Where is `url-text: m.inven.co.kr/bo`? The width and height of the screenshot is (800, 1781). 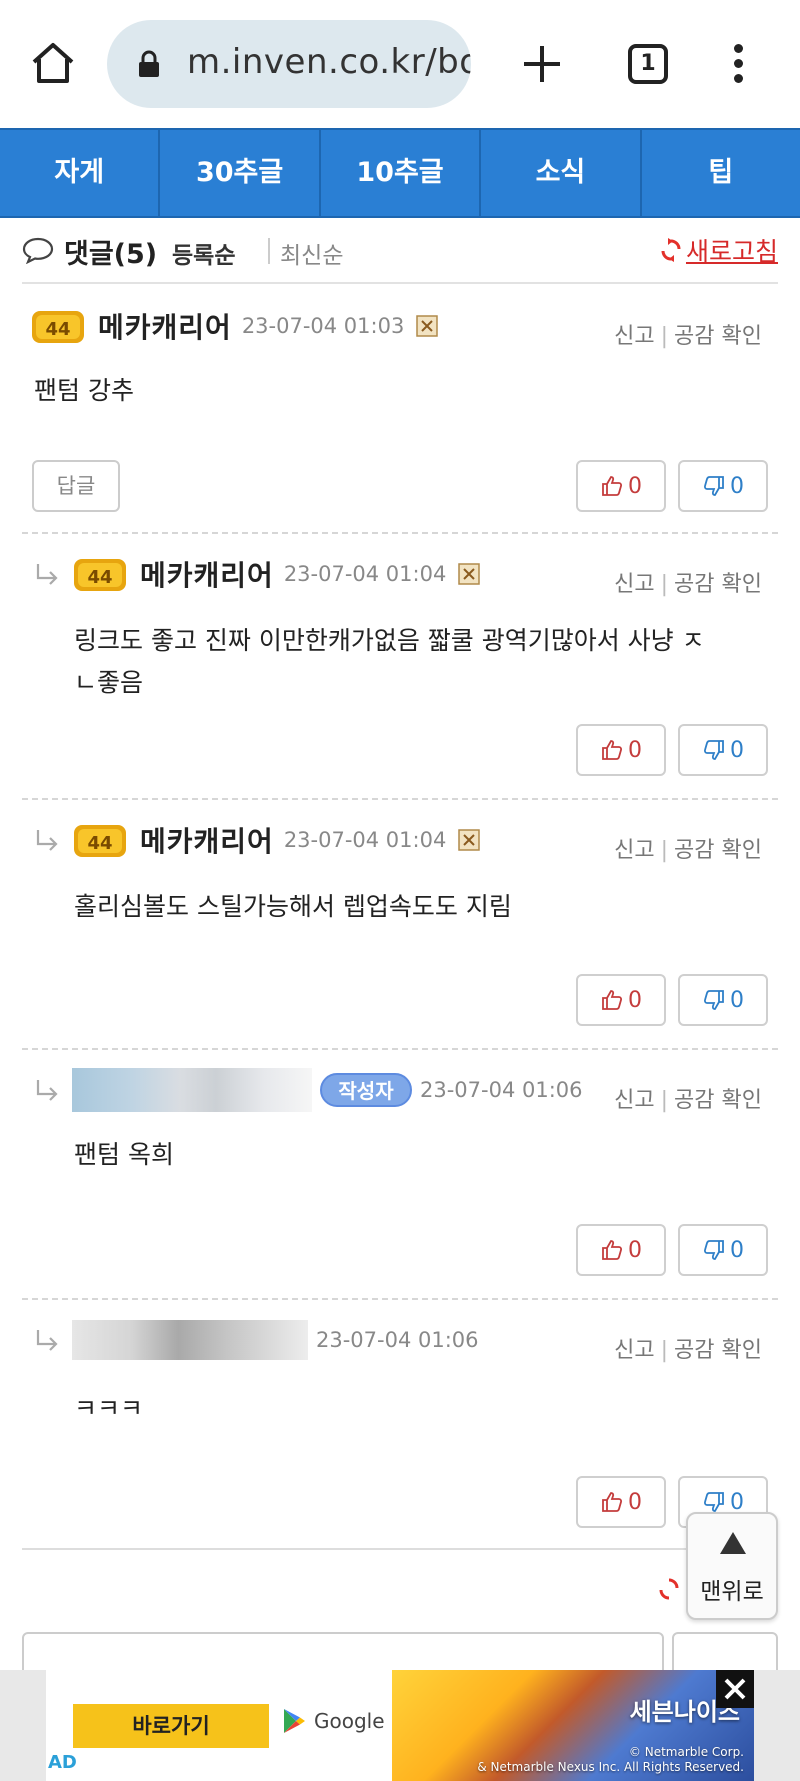 url-text: m.inven.co.kr/bo is located at coordinates (329, 62).